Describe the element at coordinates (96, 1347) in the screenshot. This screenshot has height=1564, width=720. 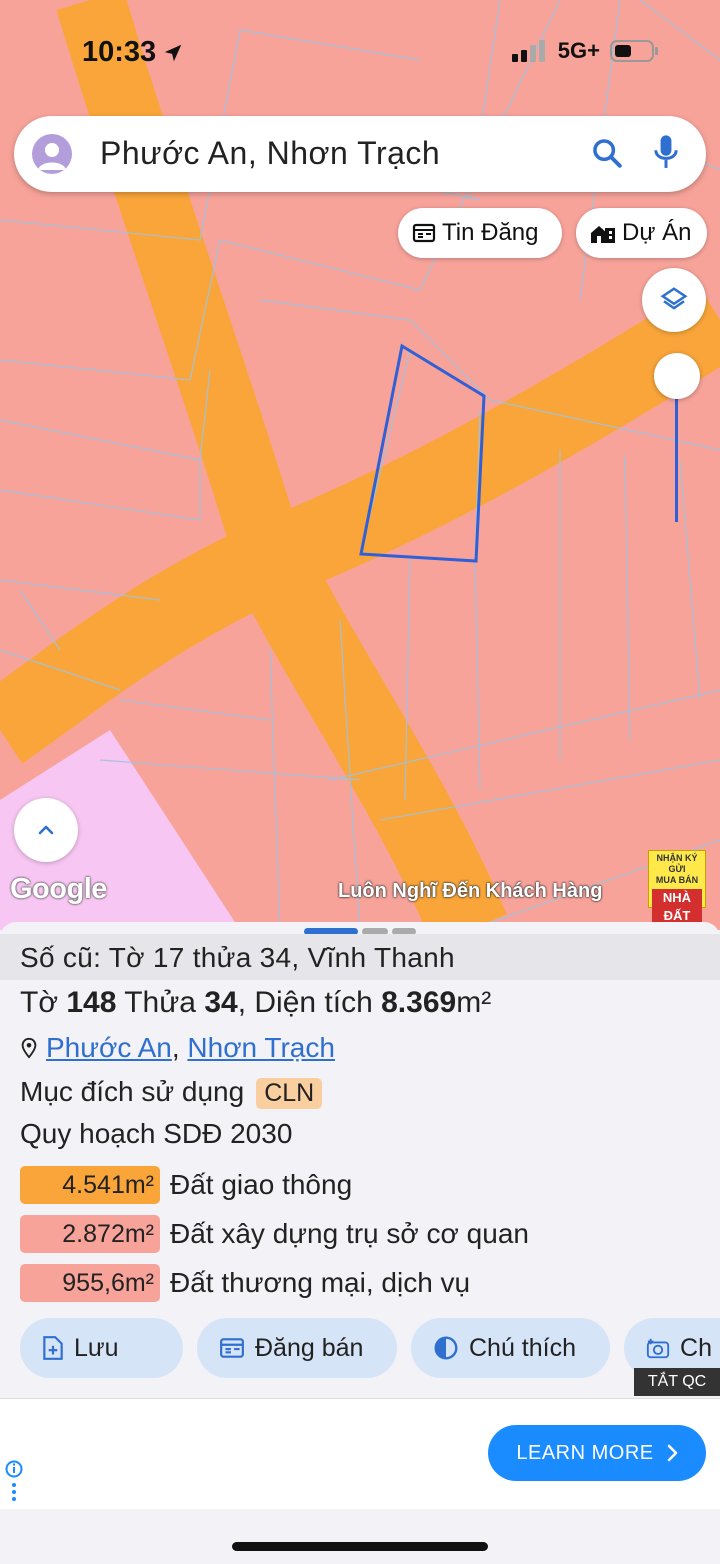
I see `save-button-label: Lưu` at that location.